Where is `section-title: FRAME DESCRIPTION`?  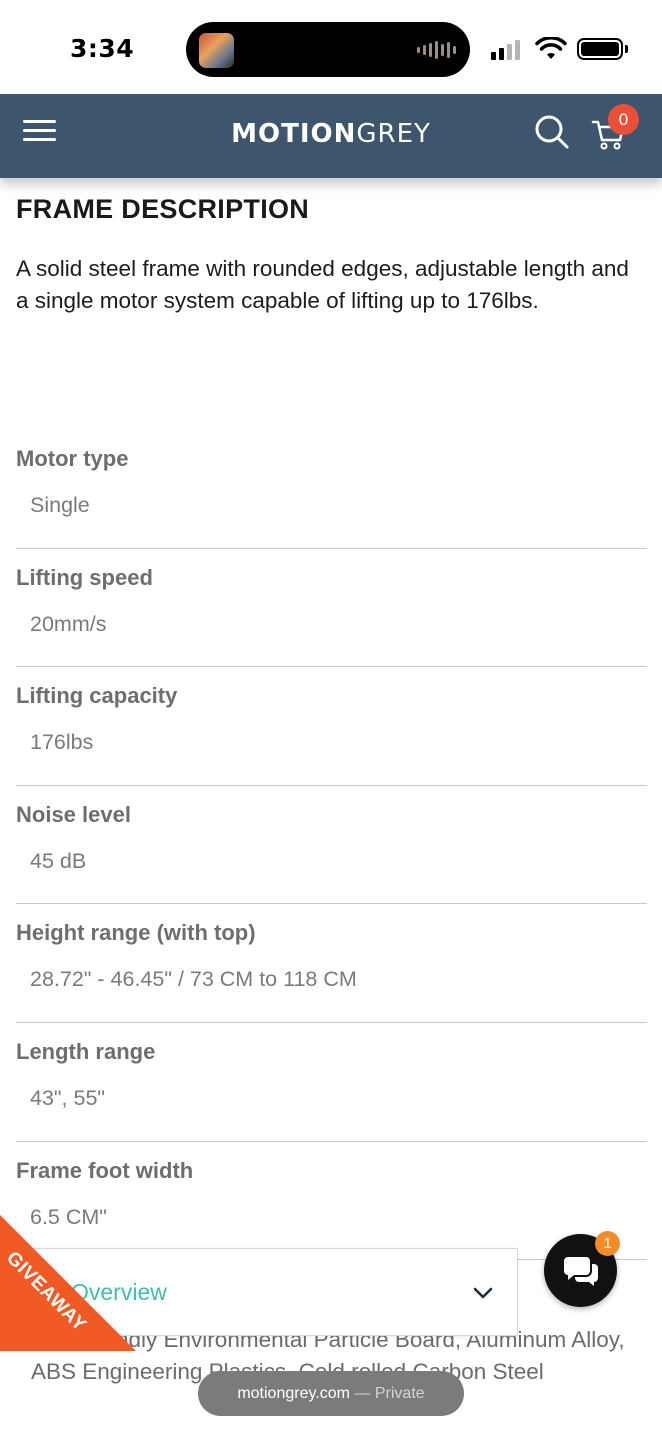
section-title: FRAME DESCRIPTION is located at coordinates (163, 209).